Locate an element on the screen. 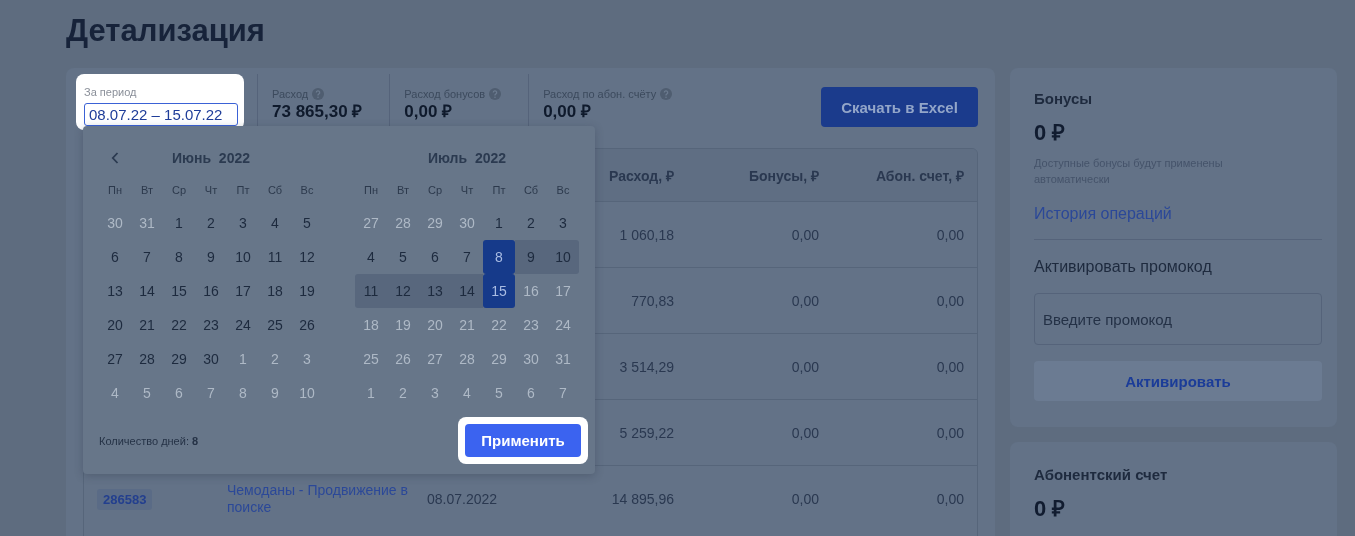 This screenshot has height=536, width=1355. weekday-label: Ср is located at coordinates (435, 190).